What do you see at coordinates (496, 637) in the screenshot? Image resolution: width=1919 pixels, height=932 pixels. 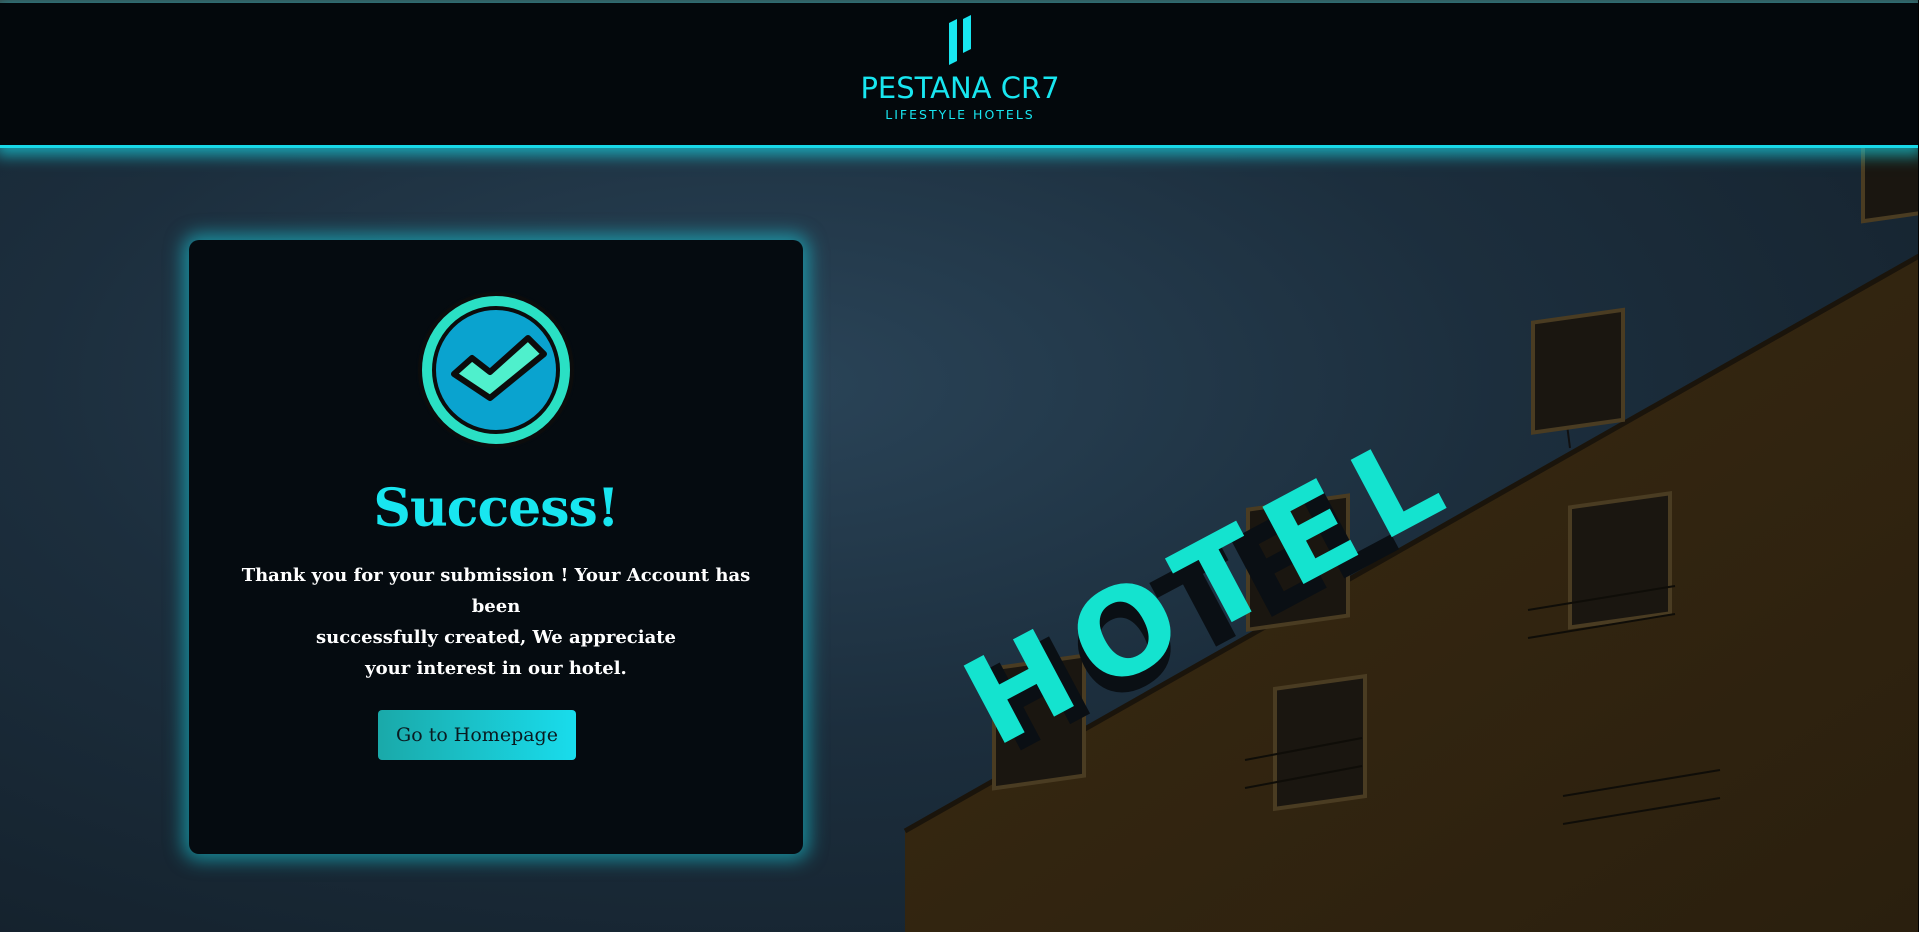 I see `message-line: successfully created, We appreciate` at bounding box center [496, 637].